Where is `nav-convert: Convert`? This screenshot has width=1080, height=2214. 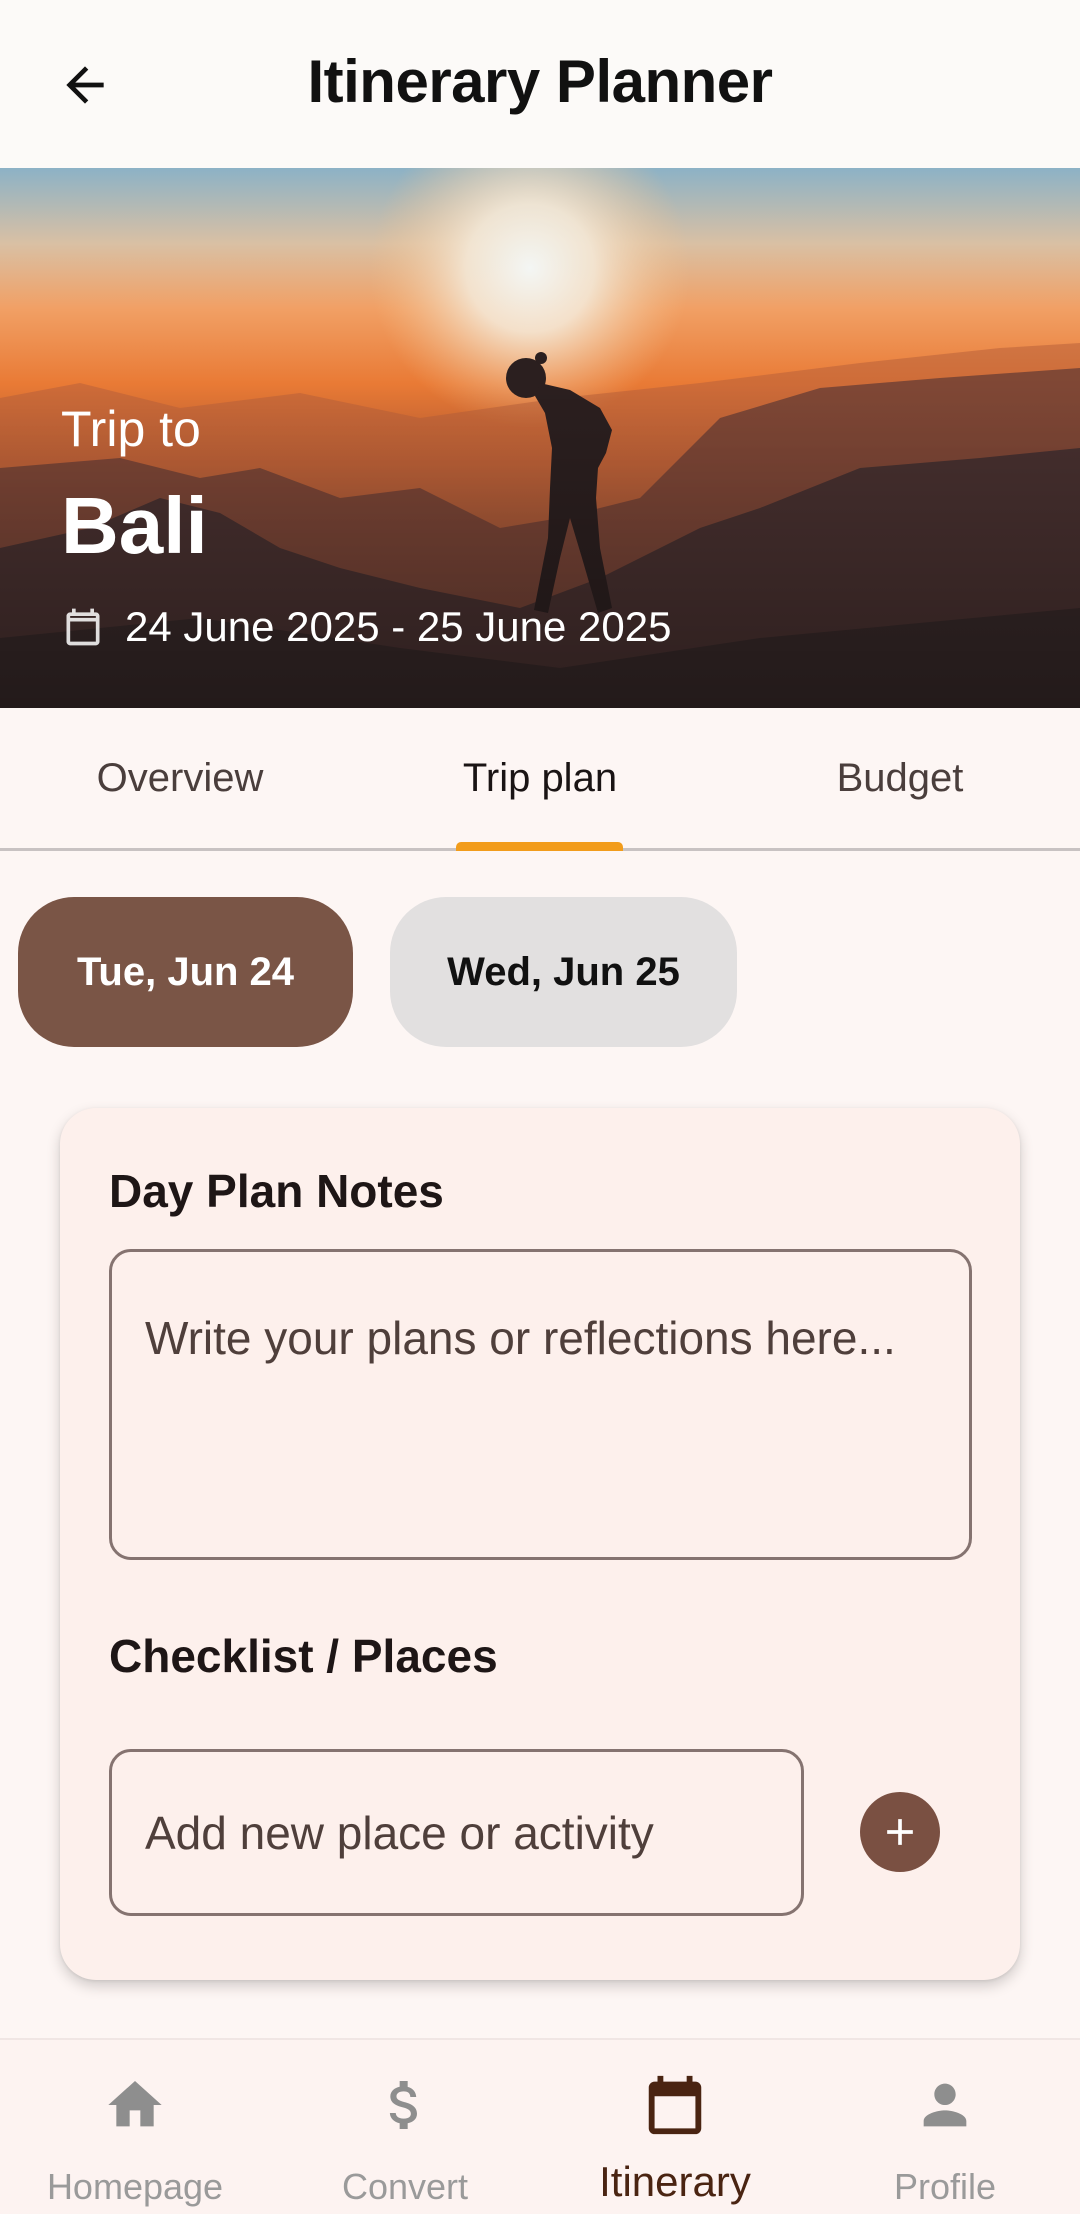 nav-convert: Convert is located at coordinates (405, 2127).